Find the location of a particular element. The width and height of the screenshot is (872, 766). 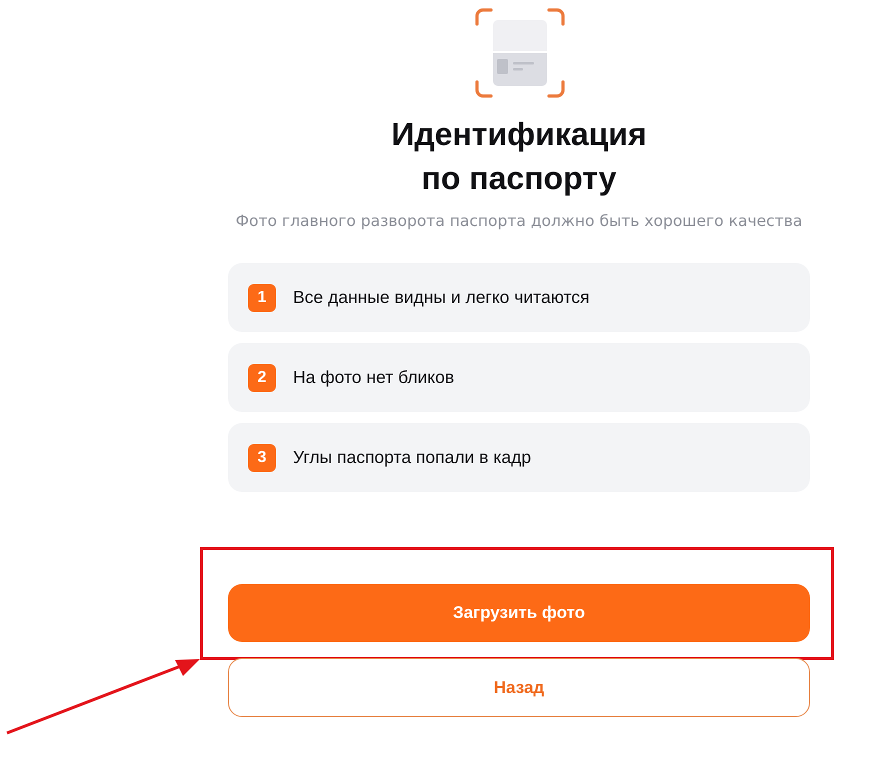

passport-scan-icon is located at coordinates (519, 53).